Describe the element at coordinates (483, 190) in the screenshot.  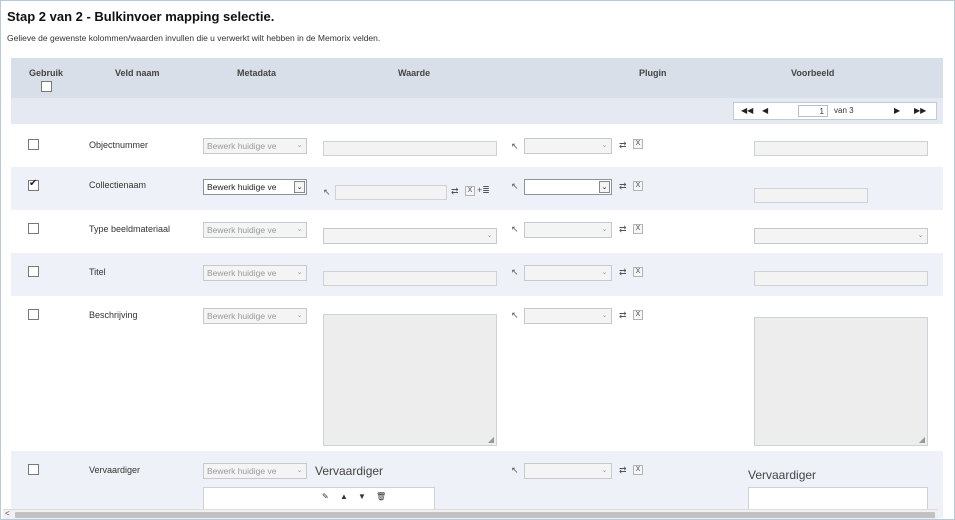
I see `list-icon: +≣` at that location.